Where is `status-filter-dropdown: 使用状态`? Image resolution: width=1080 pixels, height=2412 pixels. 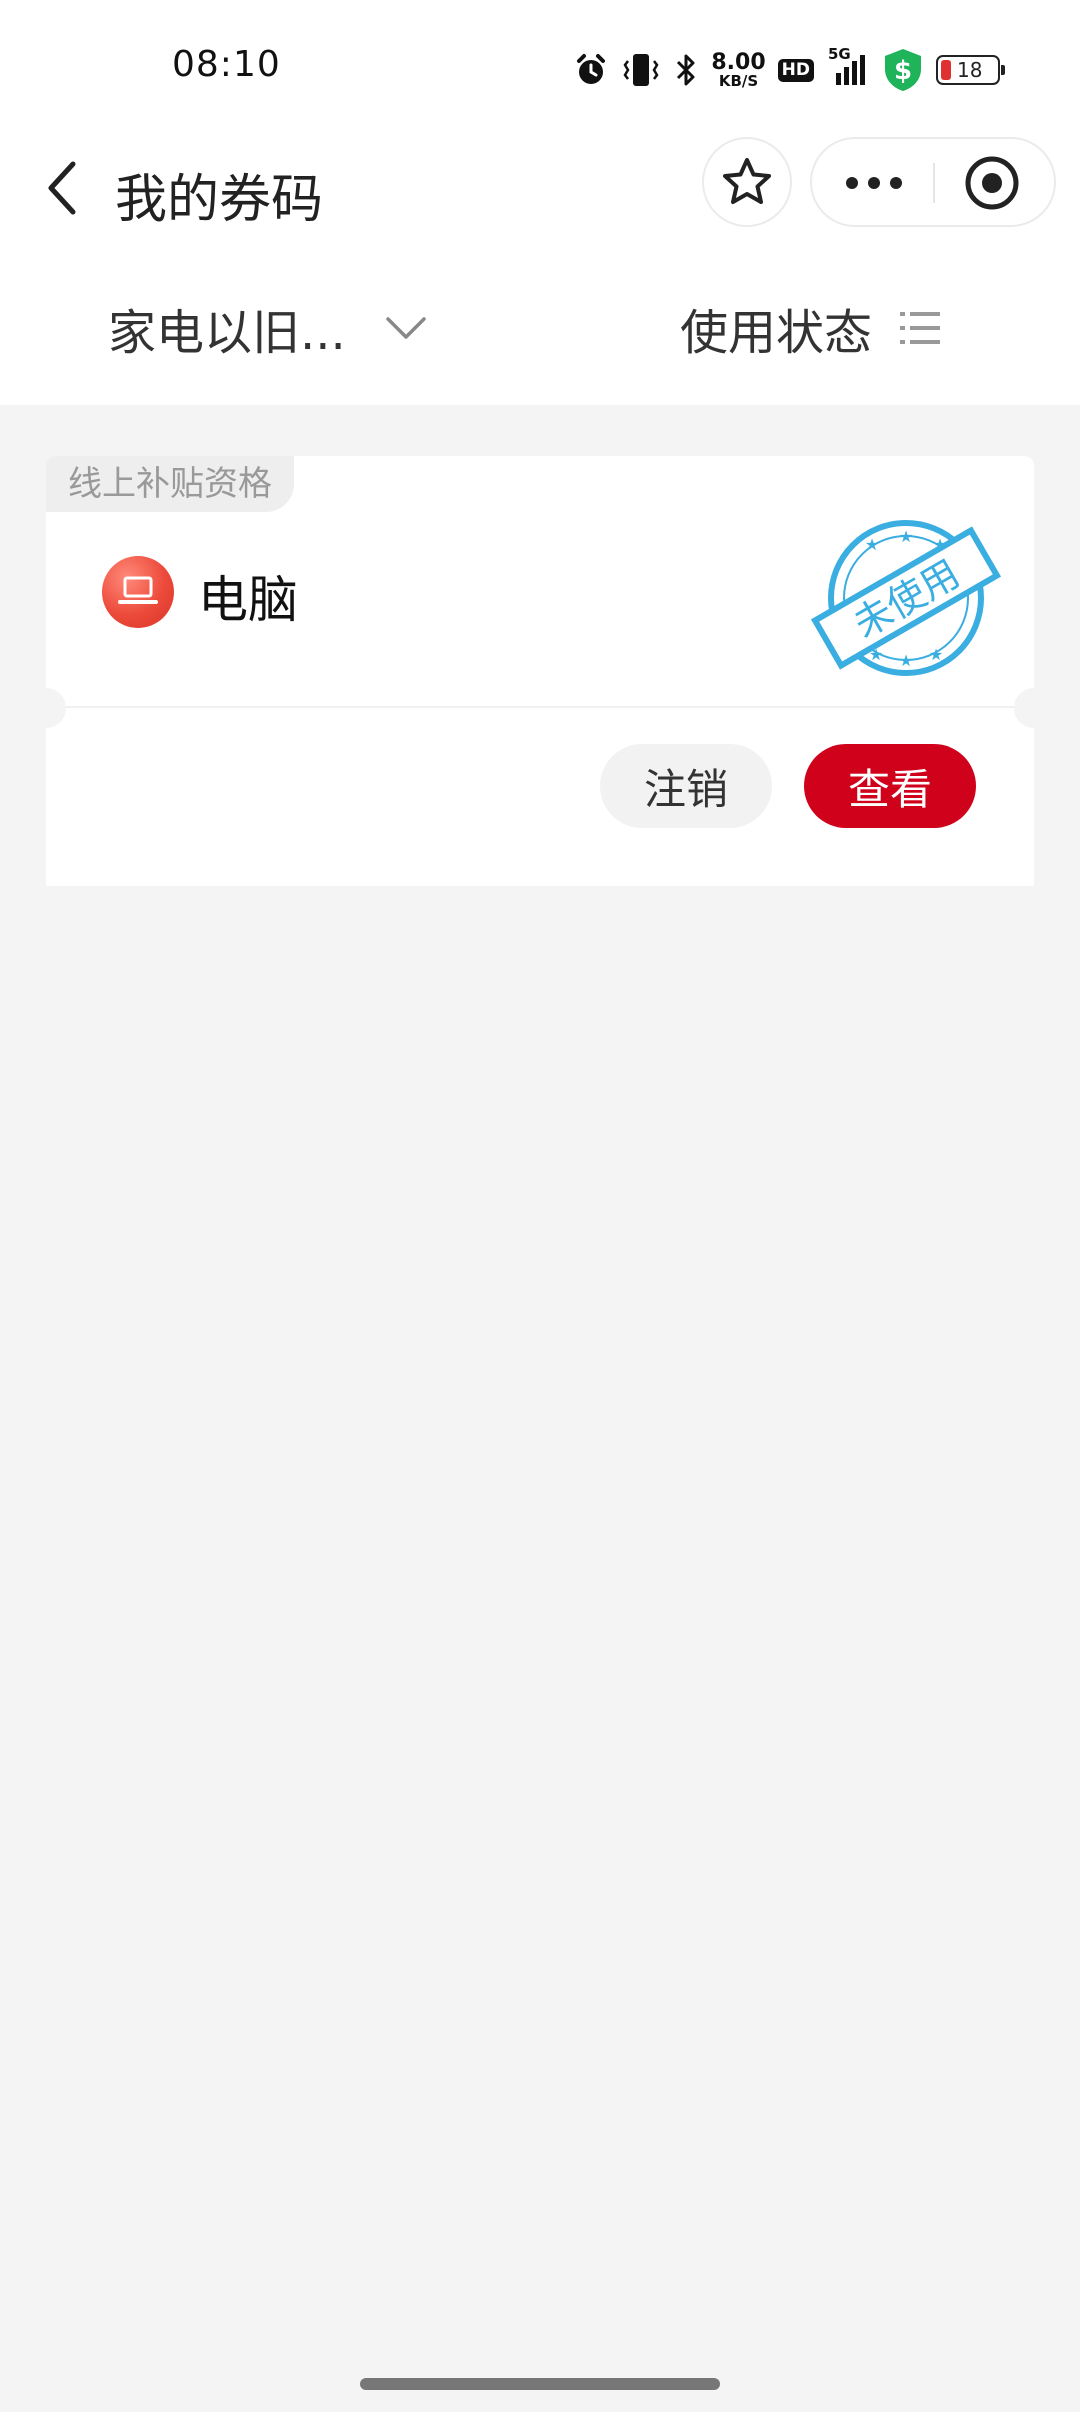
status-filter-dropdown: 使用状态 is located at coordinates (811, 328).